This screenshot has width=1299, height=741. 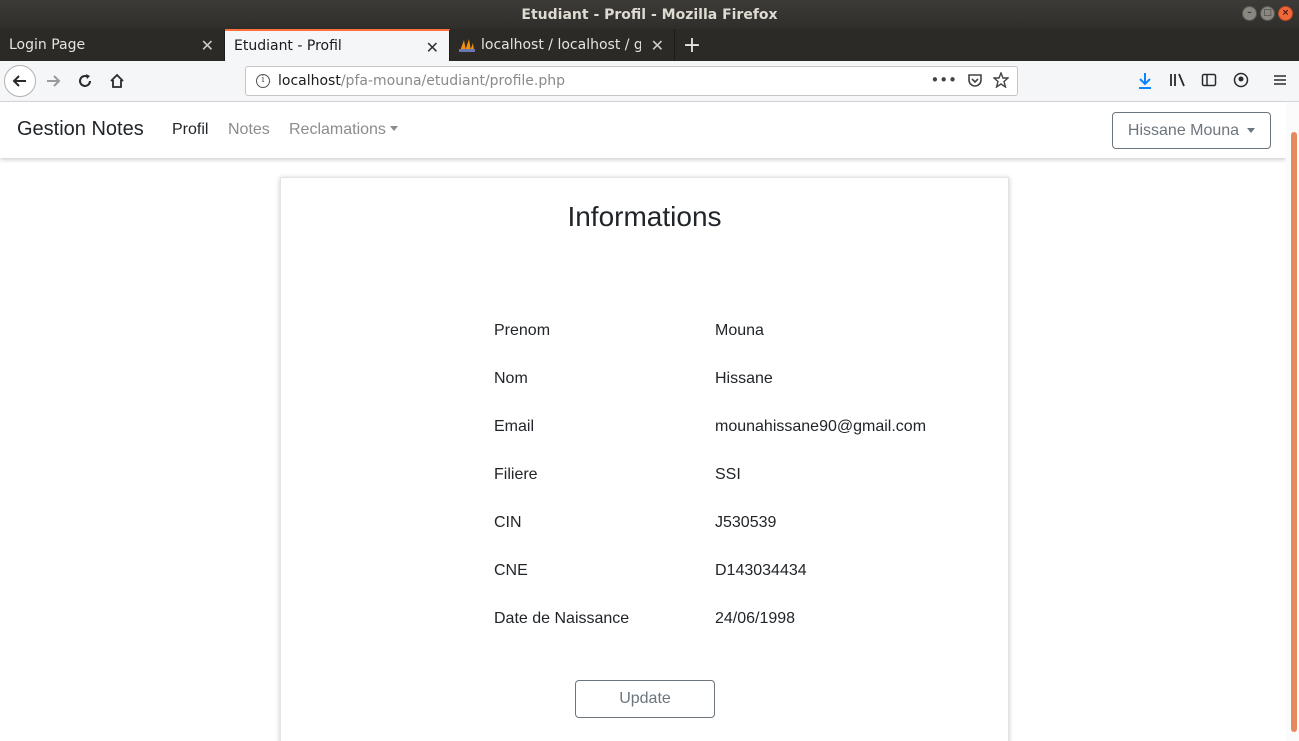 What do you see at coordinates (821, 426) in the screenshot?
I see `info-value: mounahissane90@gmail.com` at bounding box center [821, 426].